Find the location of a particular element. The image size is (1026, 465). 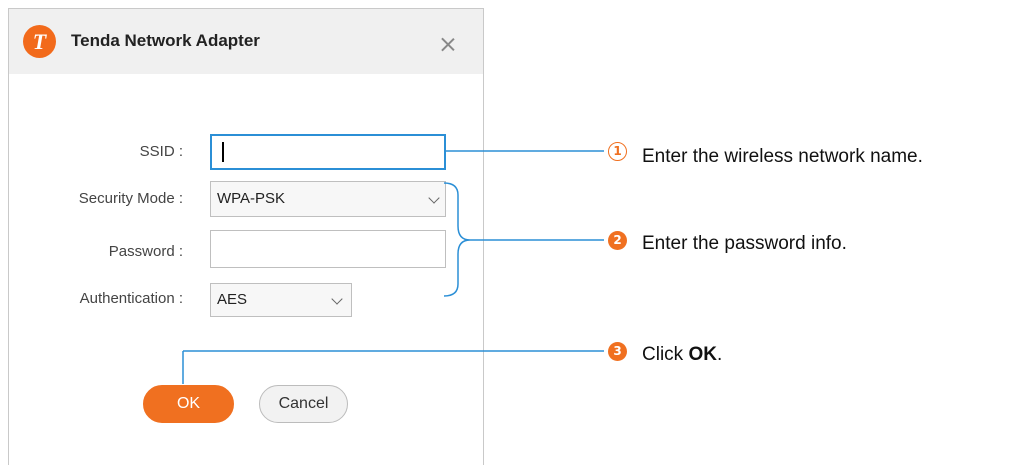

step-text-1: Enter the wireless network name. is located at coordinates (782, 156).